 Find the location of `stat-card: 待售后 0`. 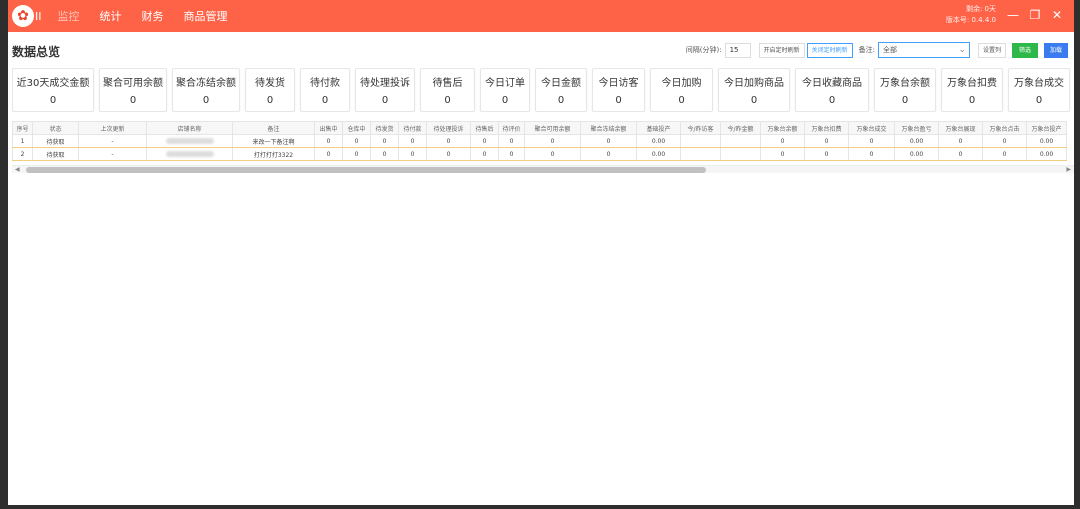

stat-card: 待售后 0 is located at coordinates (447, 90).